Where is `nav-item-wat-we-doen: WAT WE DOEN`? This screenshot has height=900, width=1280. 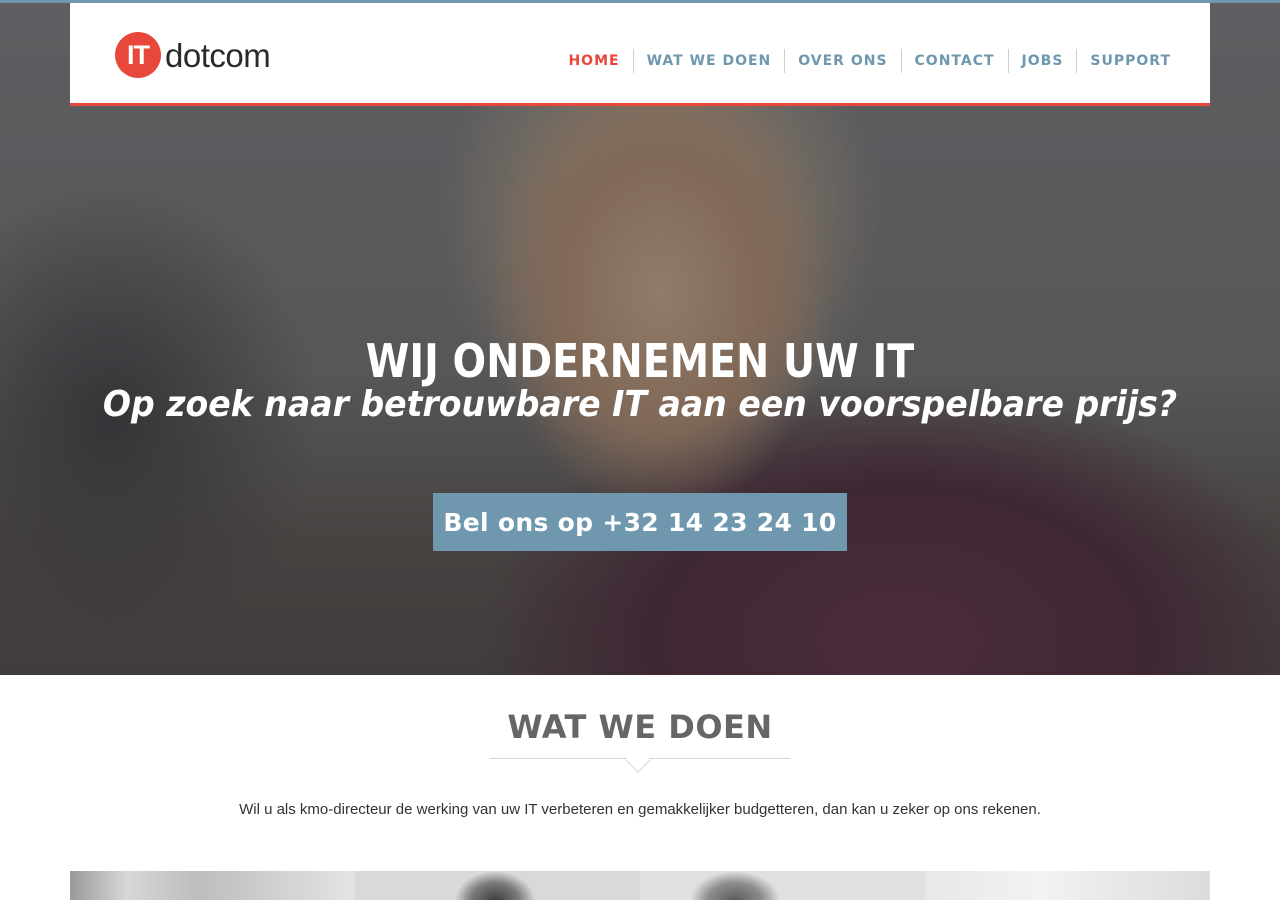
nav-item-wat-we-doen: WAT WE DOEN is located at coordinates (708, 61).